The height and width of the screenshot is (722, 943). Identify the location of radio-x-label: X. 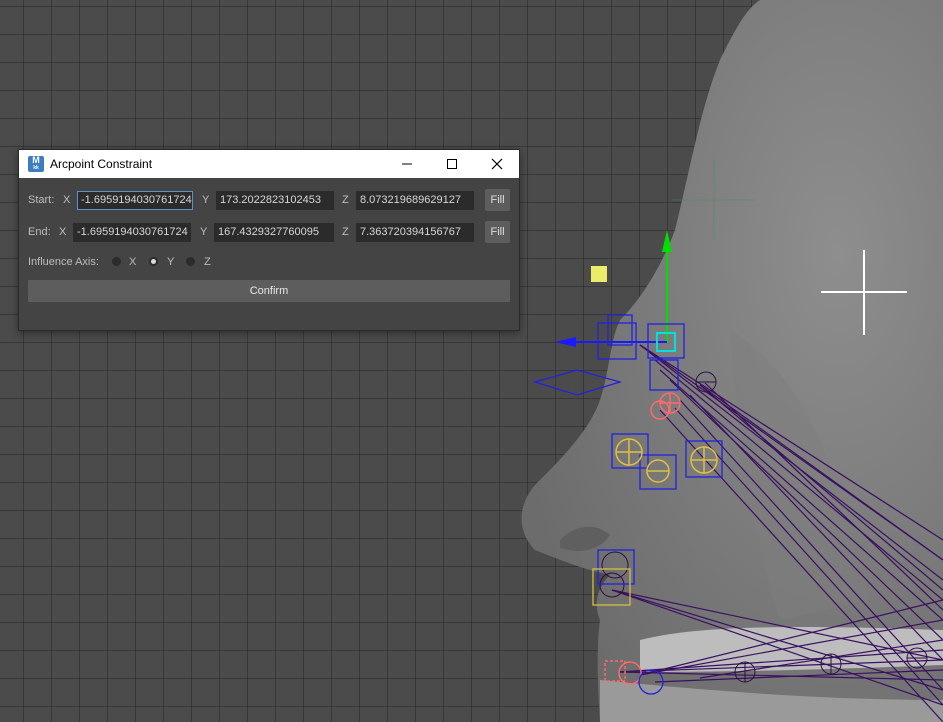
(133, 262).